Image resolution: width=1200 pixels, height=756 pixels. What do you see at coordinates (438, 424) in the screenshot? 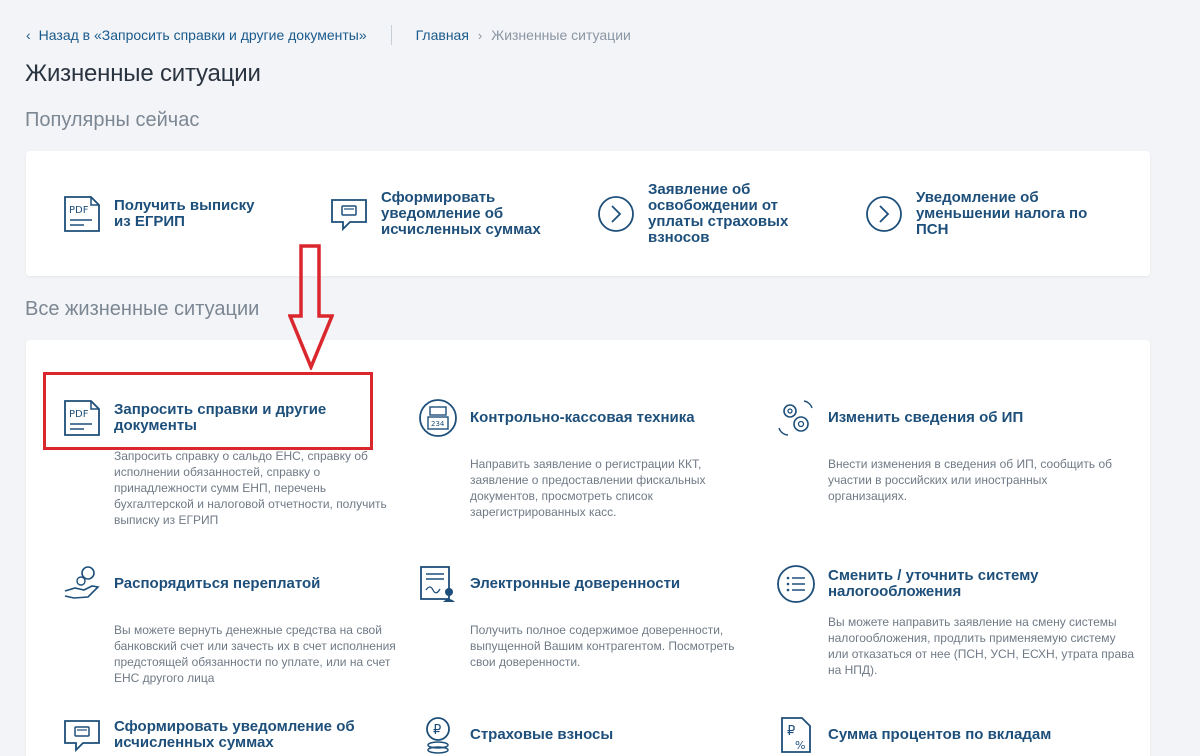
I see `svg-text: 234` at bounding box center [438, 424].